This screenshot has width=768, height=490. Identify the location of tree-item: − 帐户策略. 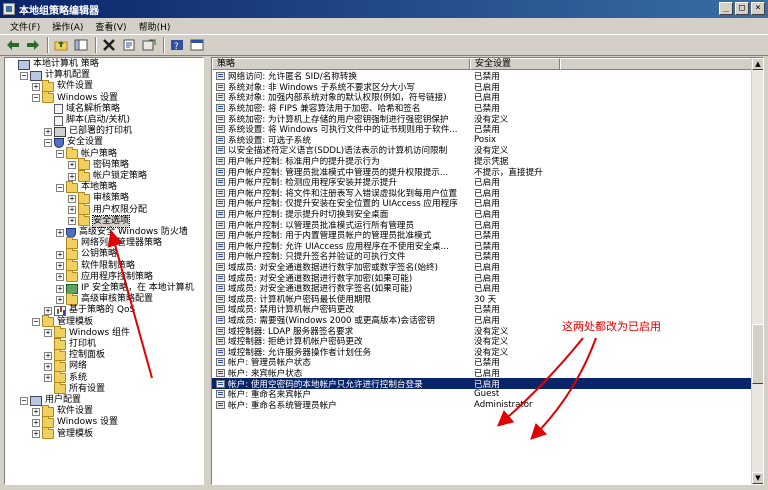
(86, 153).